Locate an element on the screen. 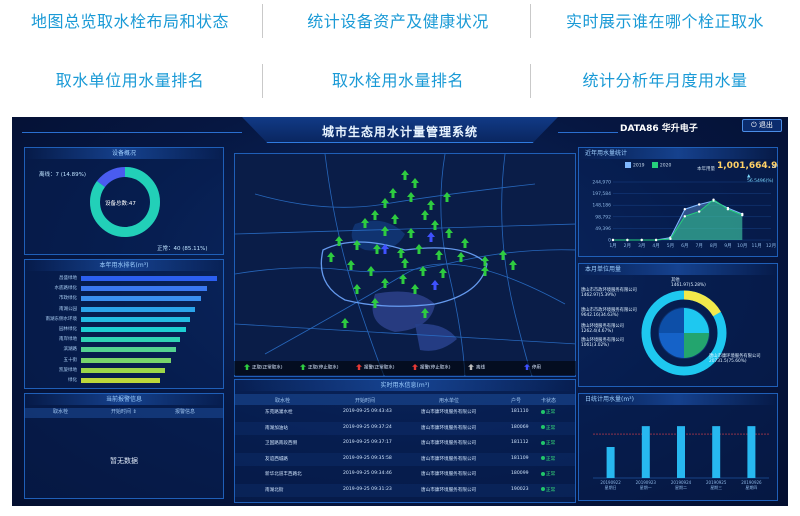 The width and height of the screenshot is (800, 516). rank-name: 凯旋绿地 is located at coordinates (68, 370).